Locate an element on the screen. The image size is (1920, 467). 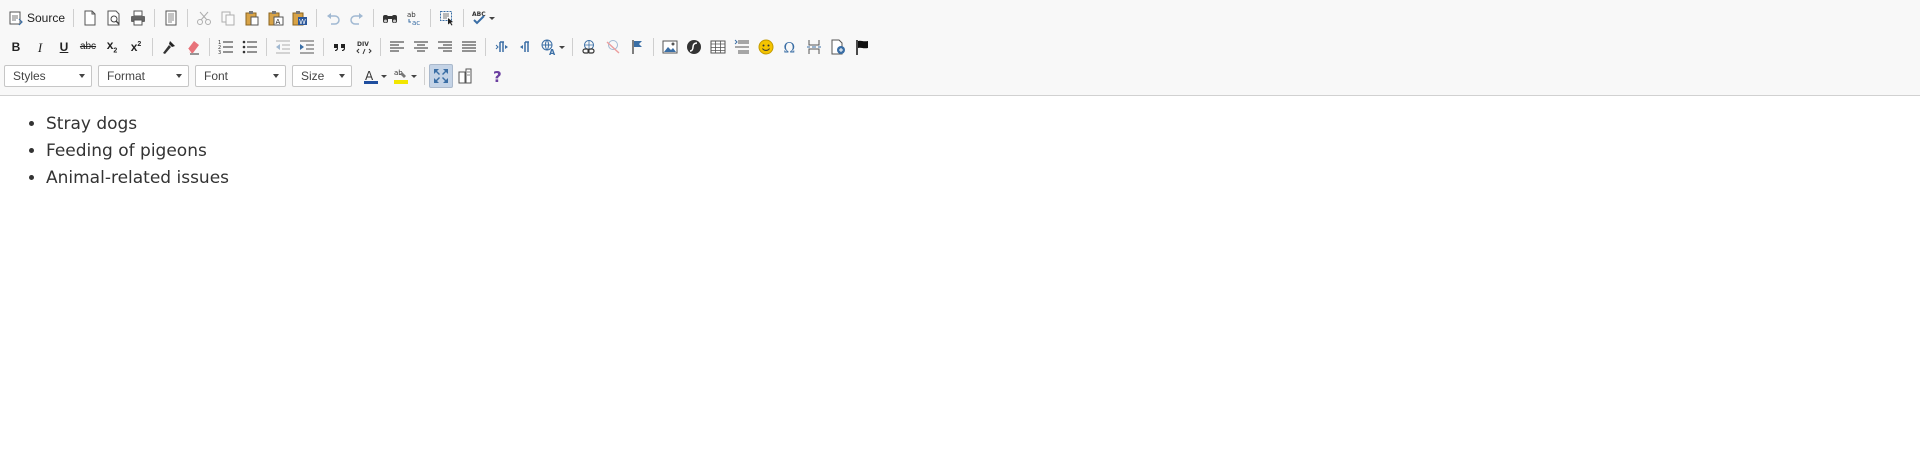
help-icon: ? is located at coordinates (498, 76).